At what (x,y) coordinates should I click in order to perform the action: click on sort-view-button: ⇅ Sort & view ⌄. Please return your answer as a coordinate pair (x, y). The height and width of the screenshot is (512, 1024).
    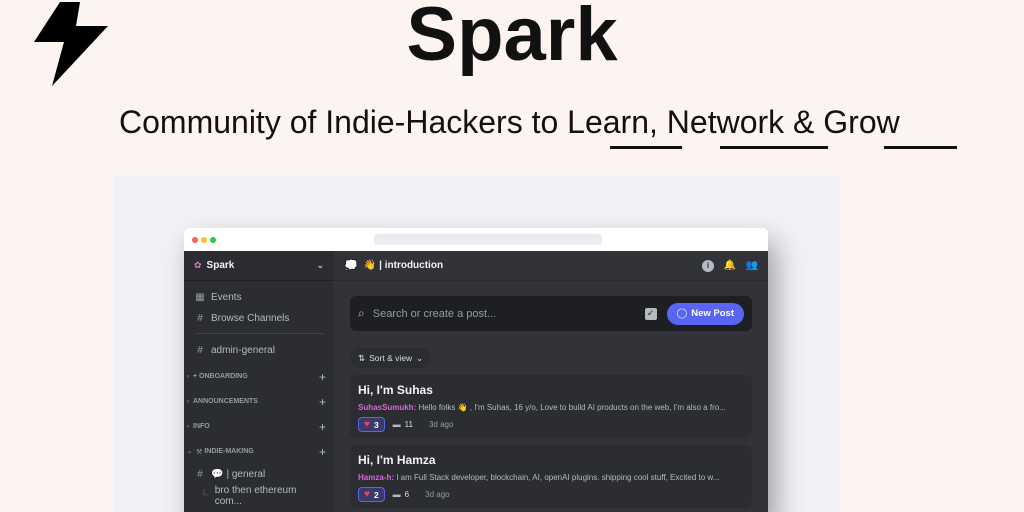
    Looking at the image, I should click on (391, 358).